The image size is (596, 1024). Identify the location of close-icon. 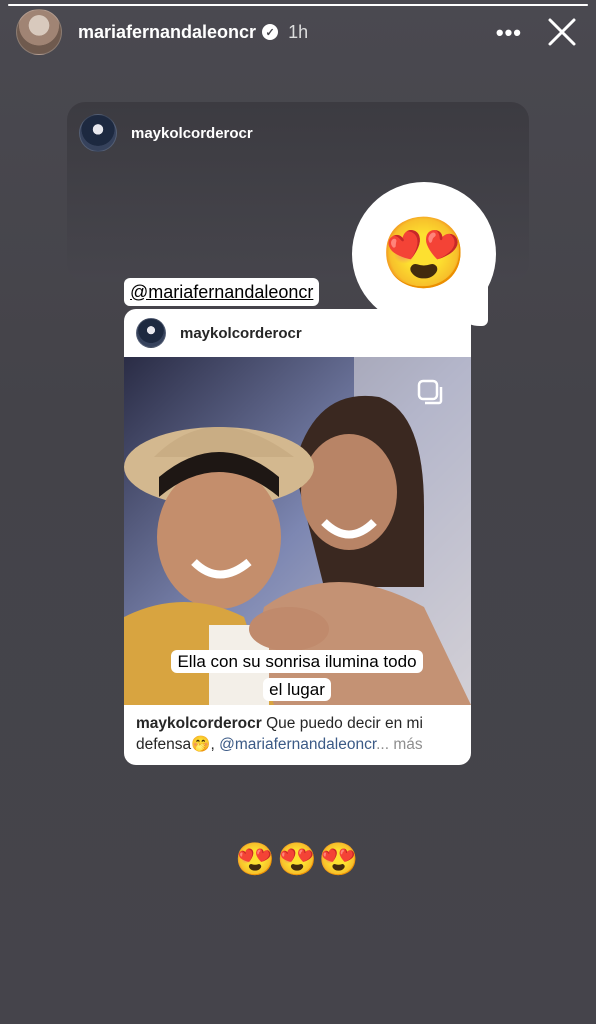
(562, 32).